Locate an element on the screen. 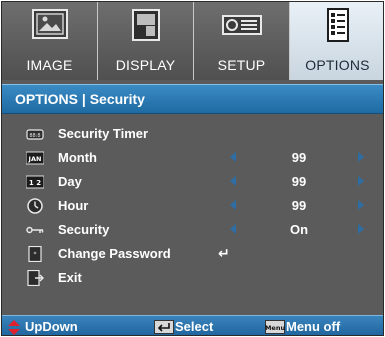 The width and height of the screenshot is (385, 337). tab-image-label: IMAGE is located at coordinates (49, 65).